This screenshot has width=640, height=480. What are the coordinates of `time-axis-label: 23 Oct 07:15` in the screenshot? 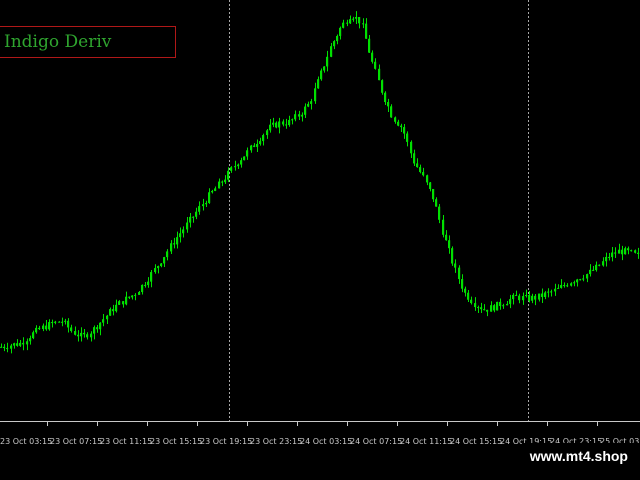 It's located at (76, 441).